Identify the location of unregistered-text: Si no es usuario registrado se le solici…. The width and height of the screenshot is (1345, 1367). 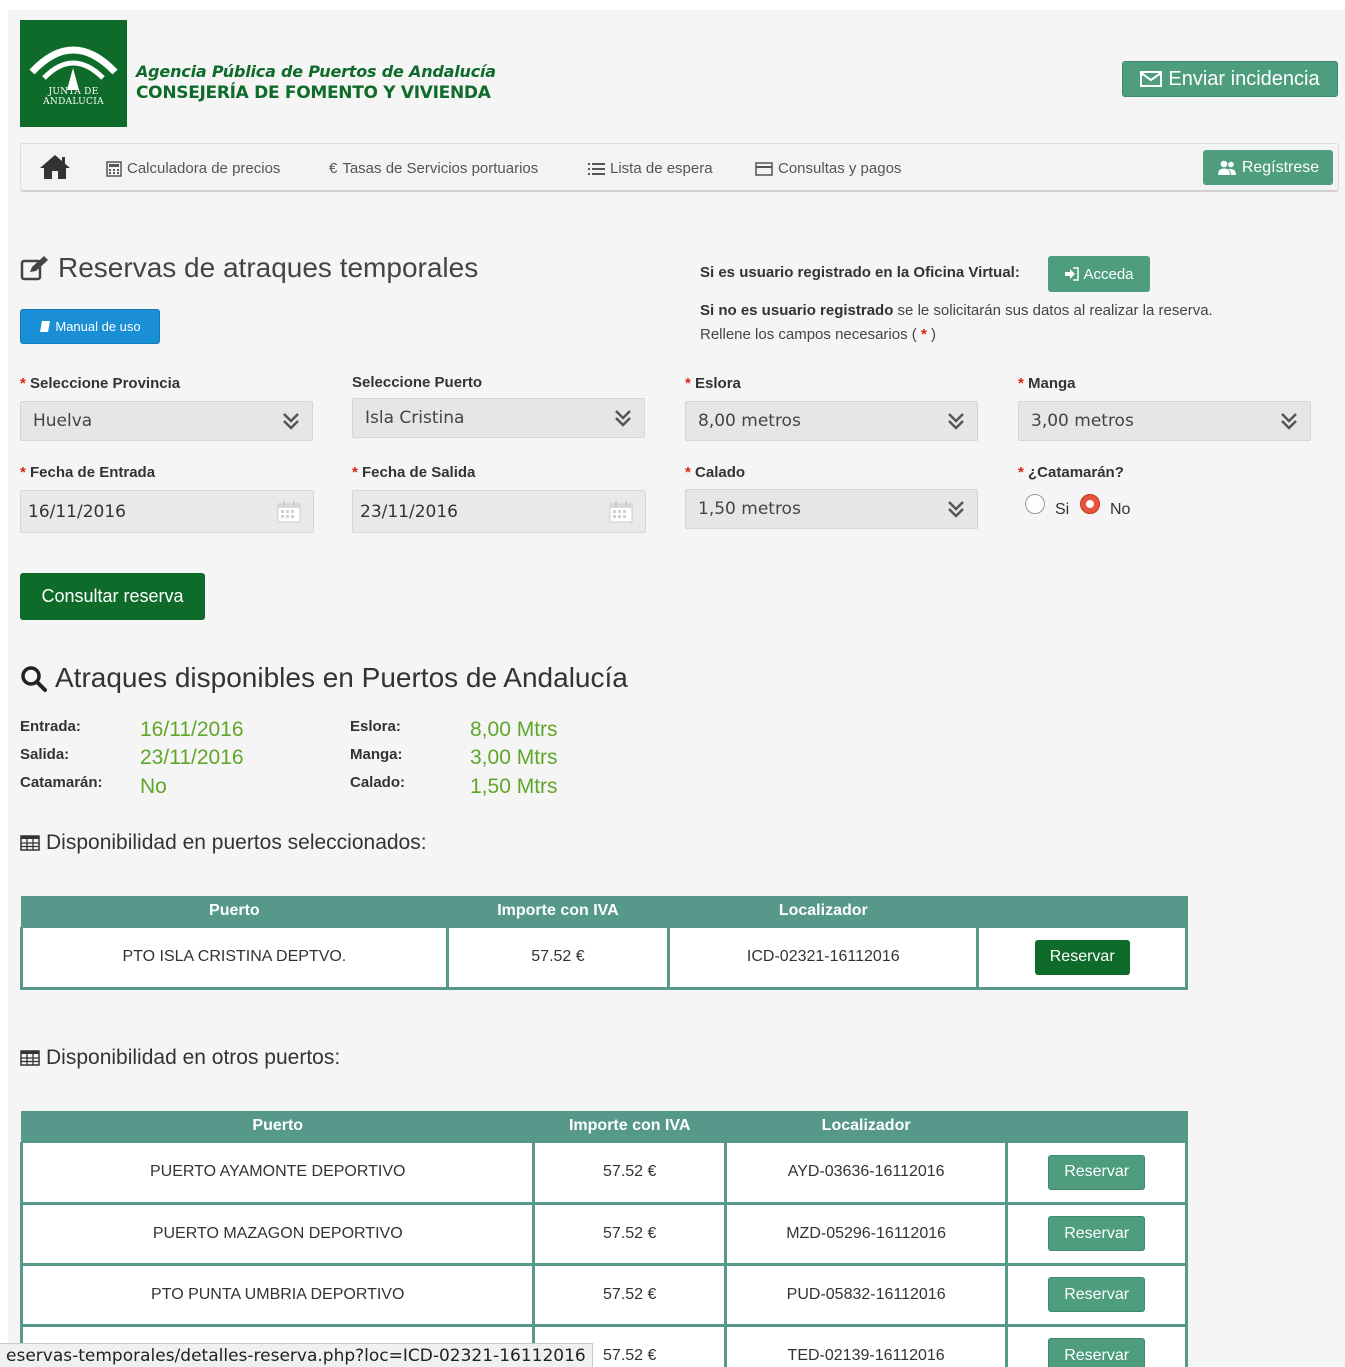
(956, 310).